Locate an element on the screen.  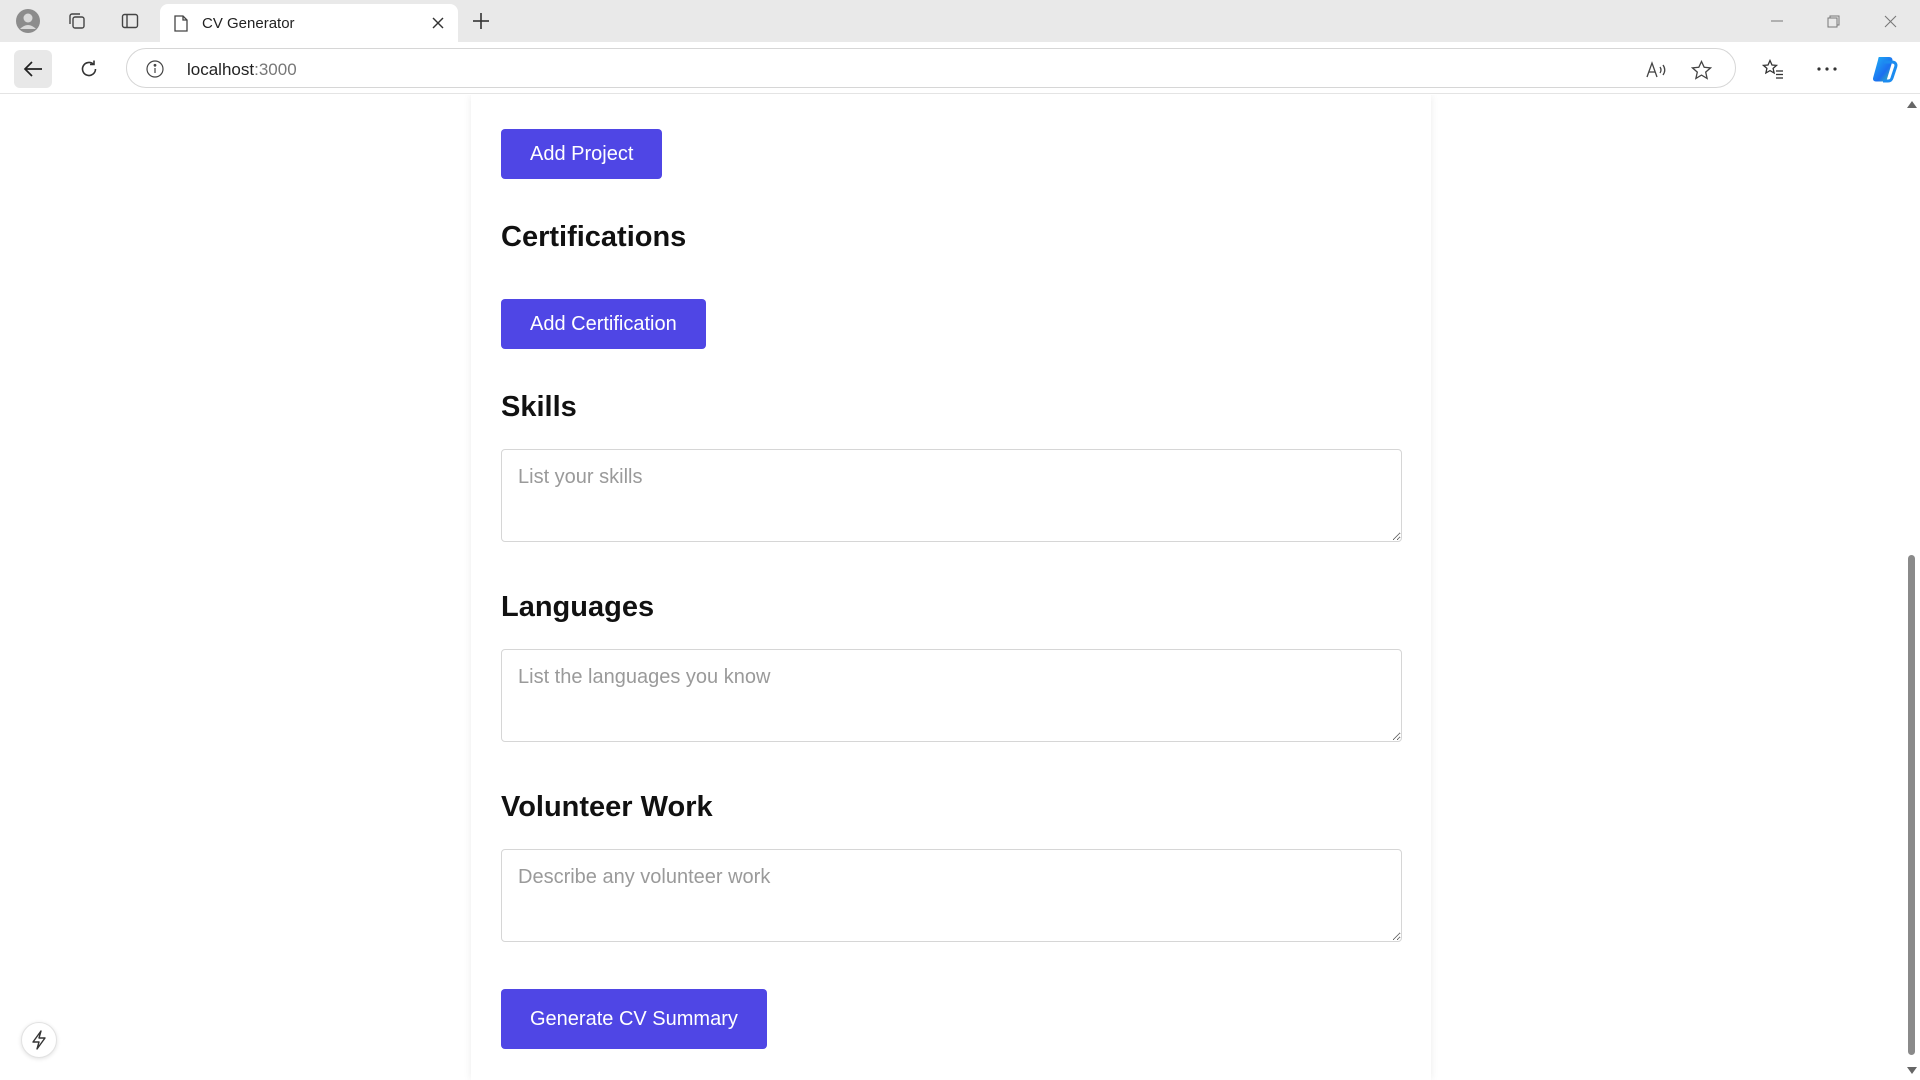
generate-cv-summary-button: Generate CV Summary is located at coordinates (634, 1019).